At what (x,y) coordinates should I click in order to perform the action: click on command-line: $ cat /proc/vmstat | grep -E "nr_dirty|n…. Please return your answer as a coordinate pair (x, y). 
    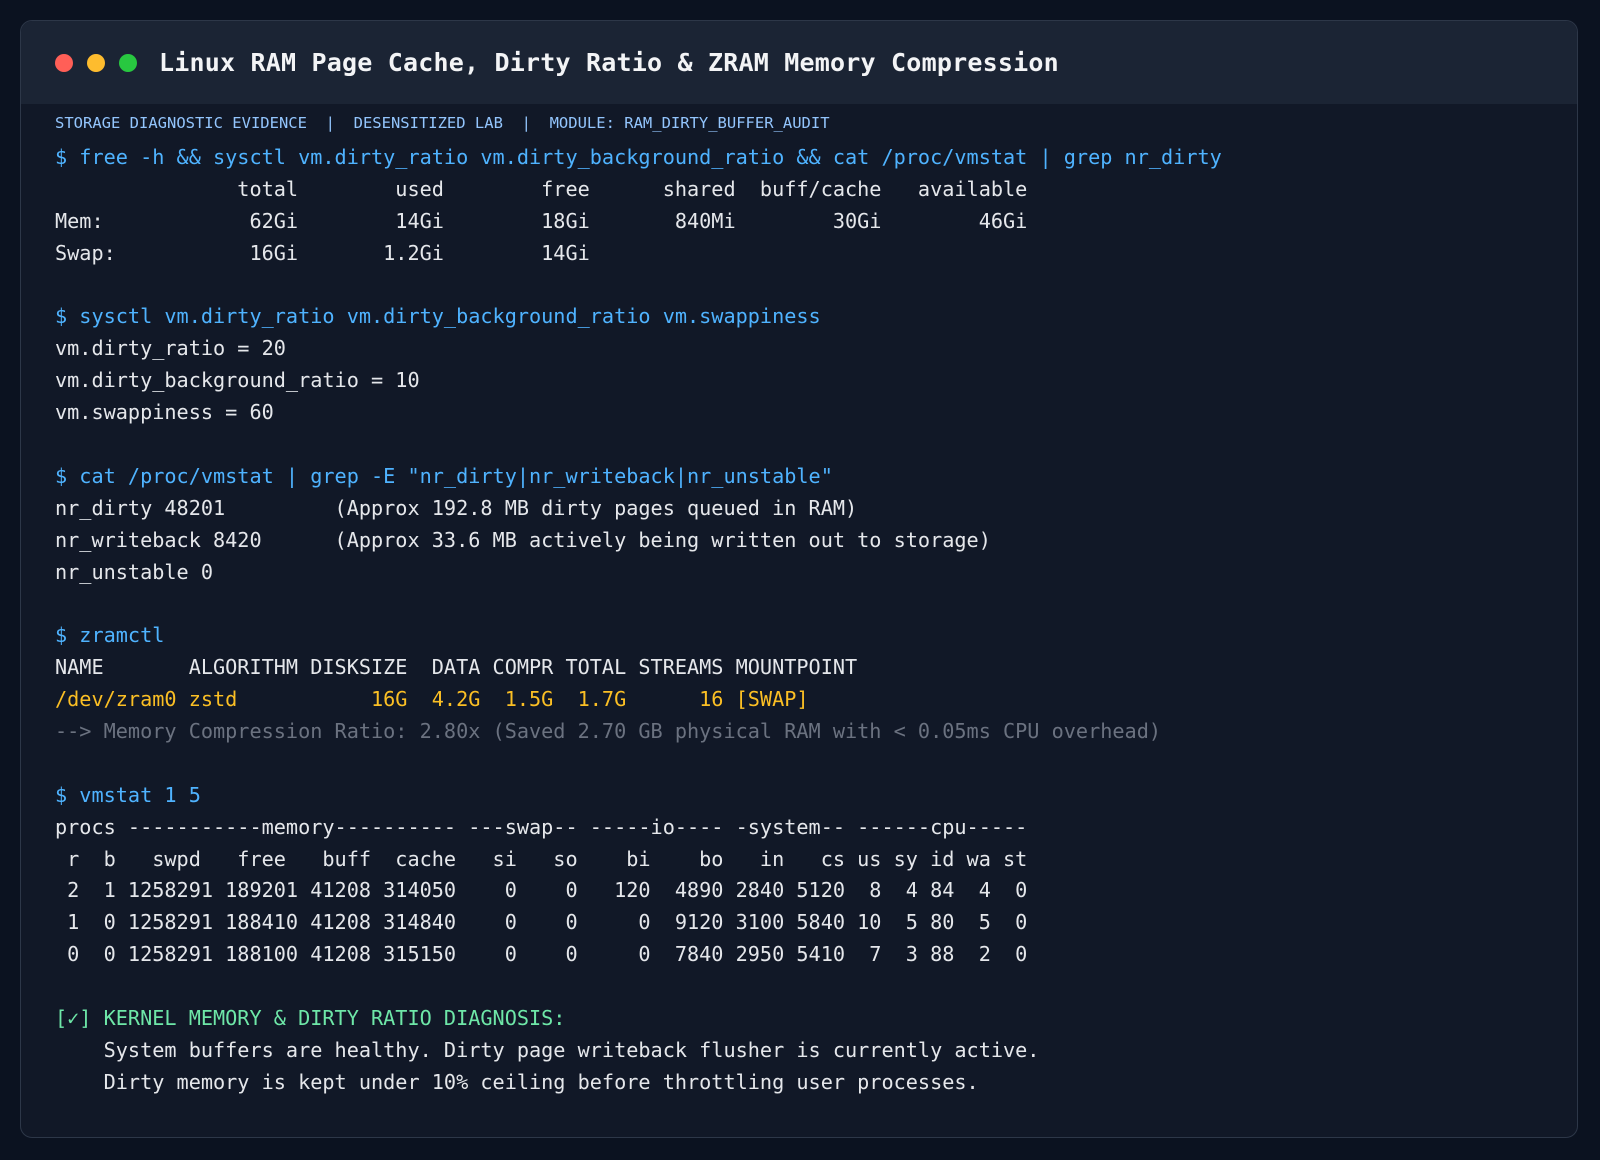
    Looking at the image, I should click on (444, 475).